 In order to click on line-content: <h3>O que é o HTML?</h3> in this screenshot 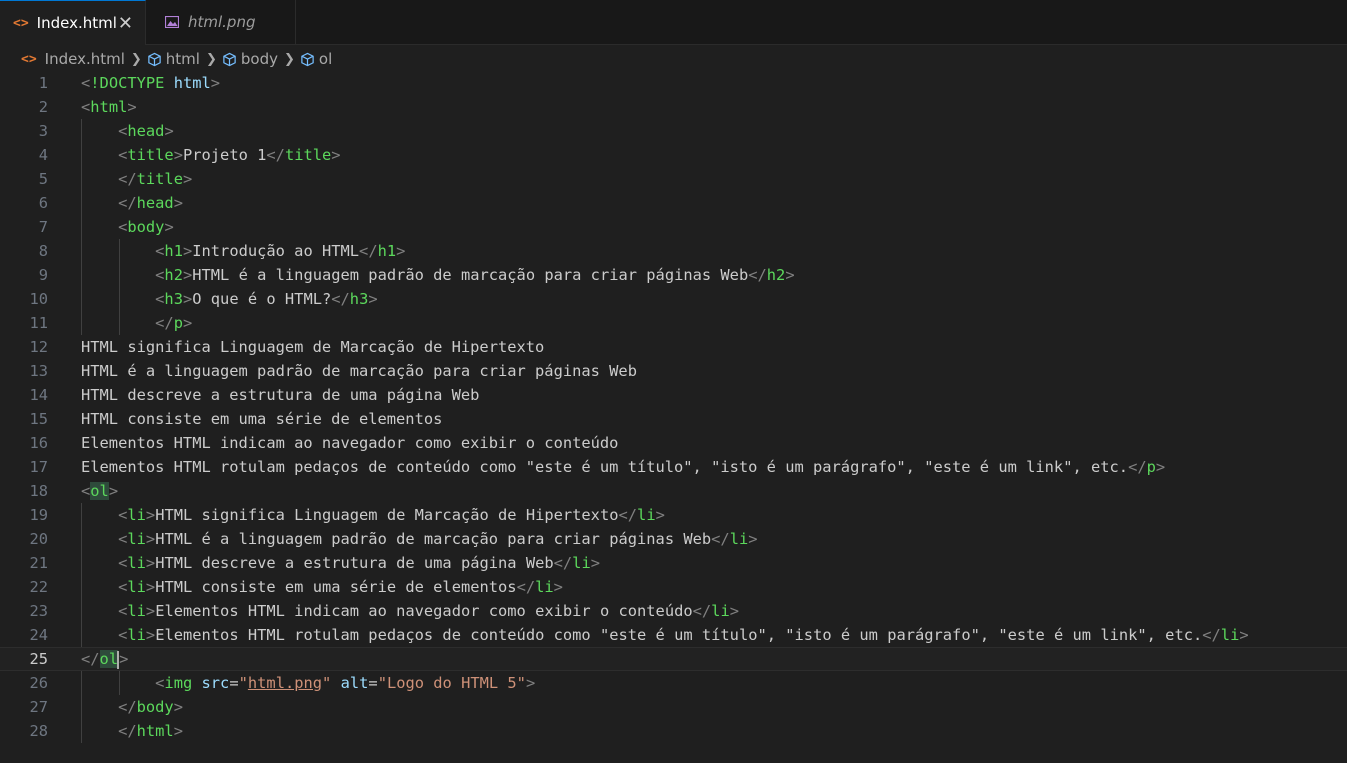, I will do `click(229, 299)`.